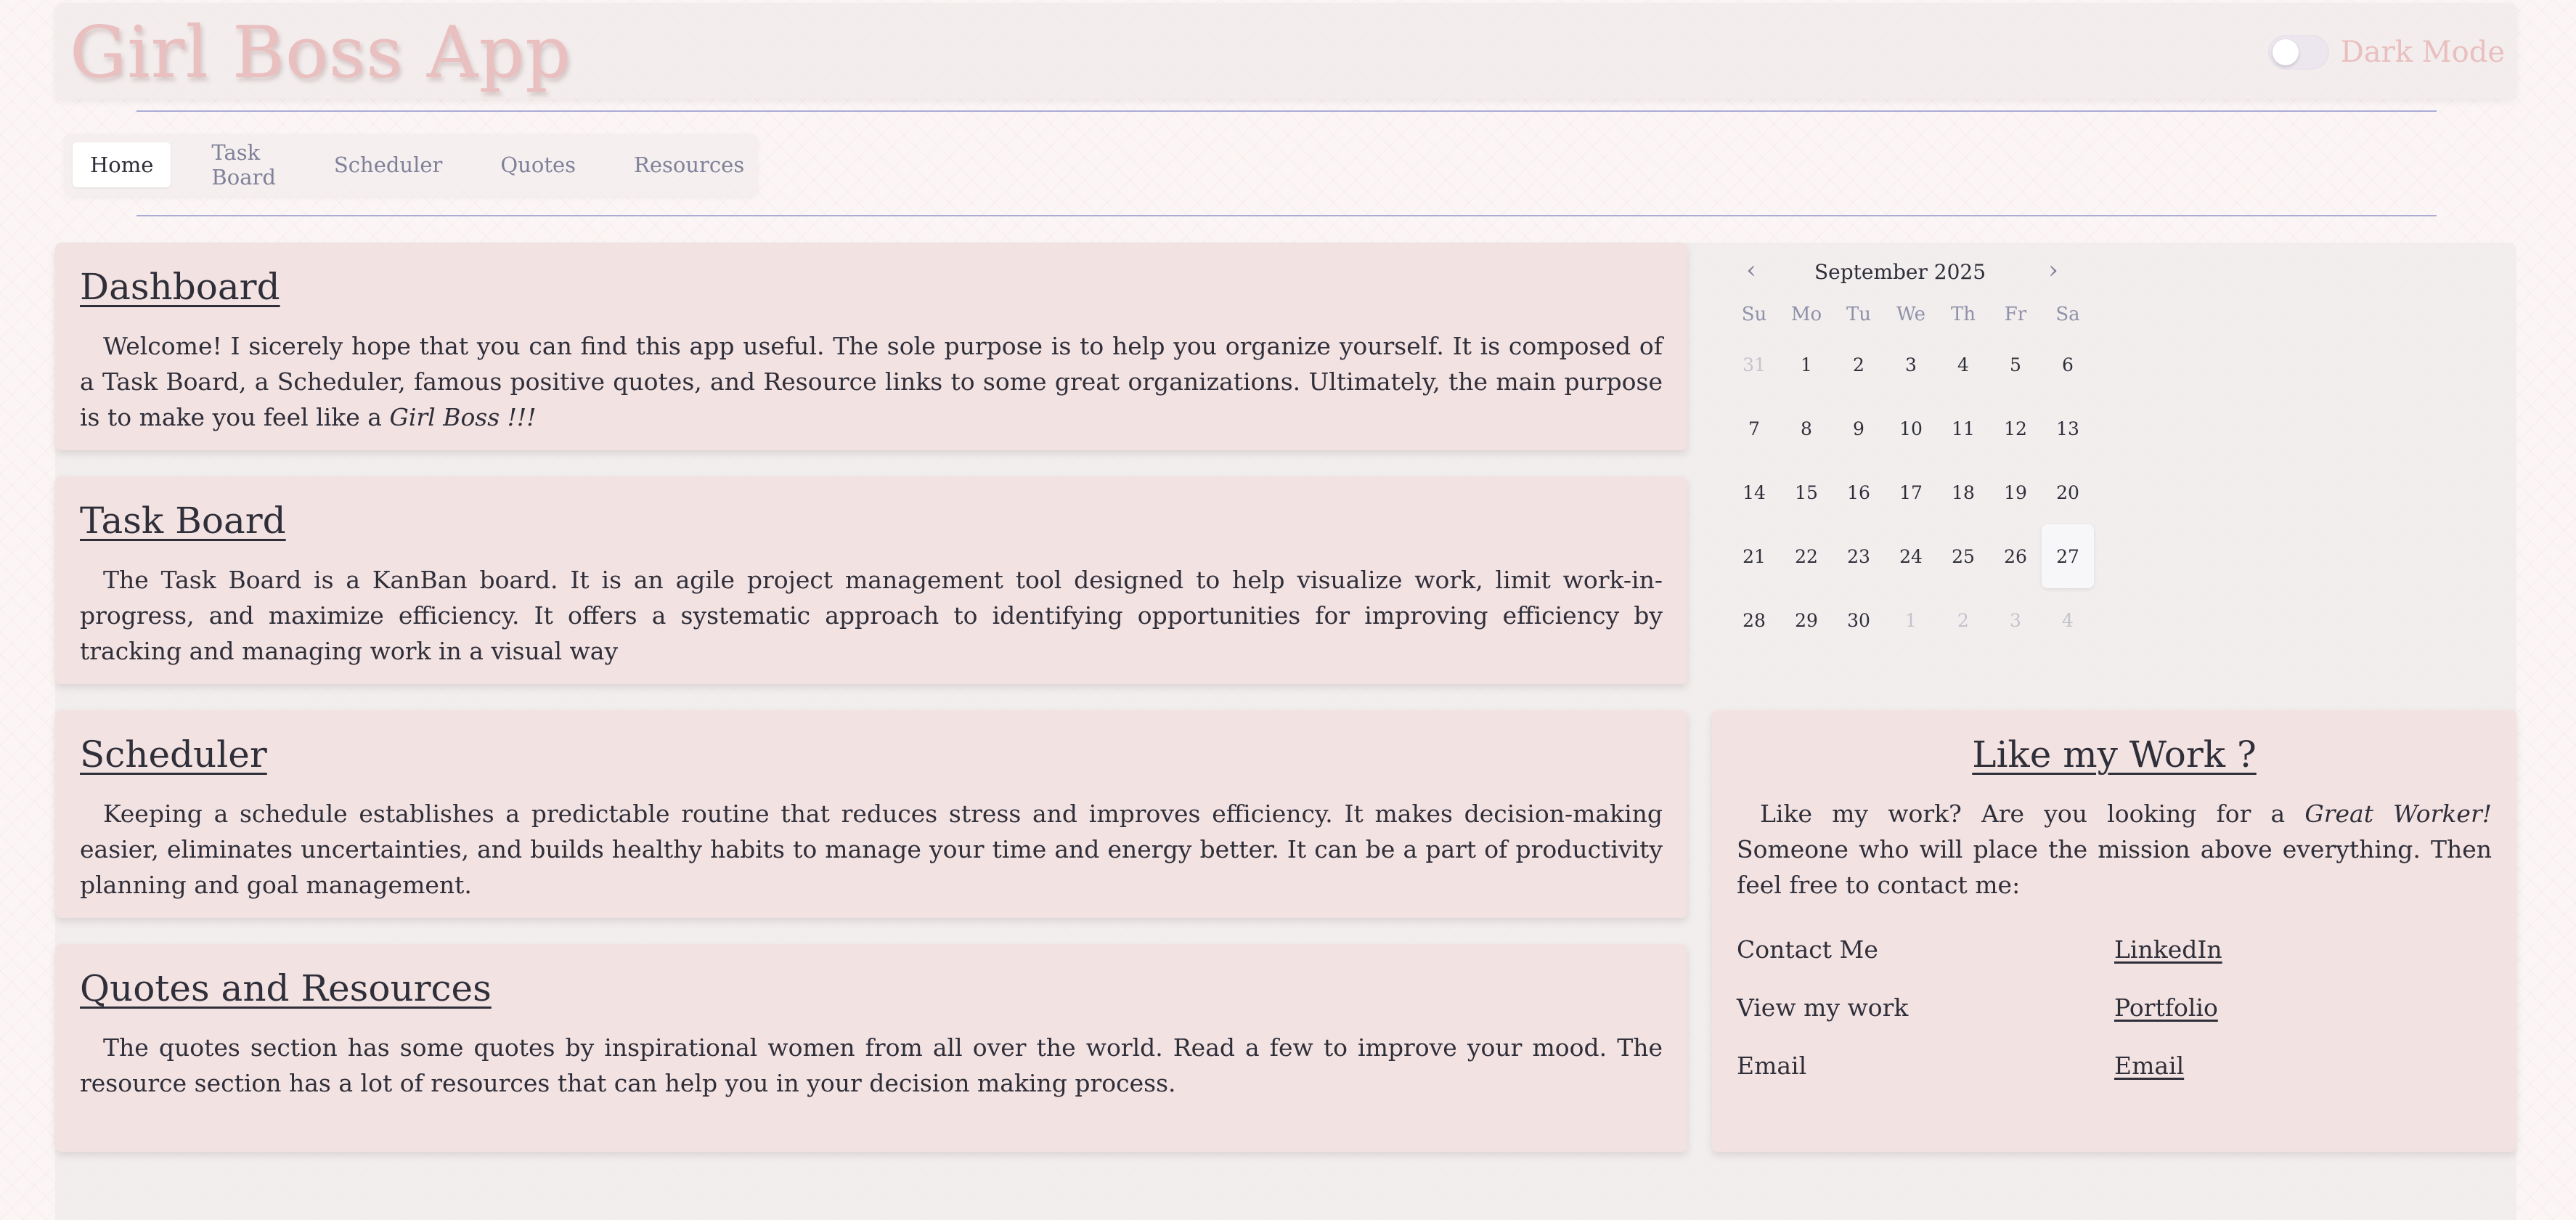 The width and height of the screenshot is (2576, 1220). What do you see at coordinates (1754, 364) in the screenshot?
I see `calendar-day: 31` at bounding box center [1754, 364].